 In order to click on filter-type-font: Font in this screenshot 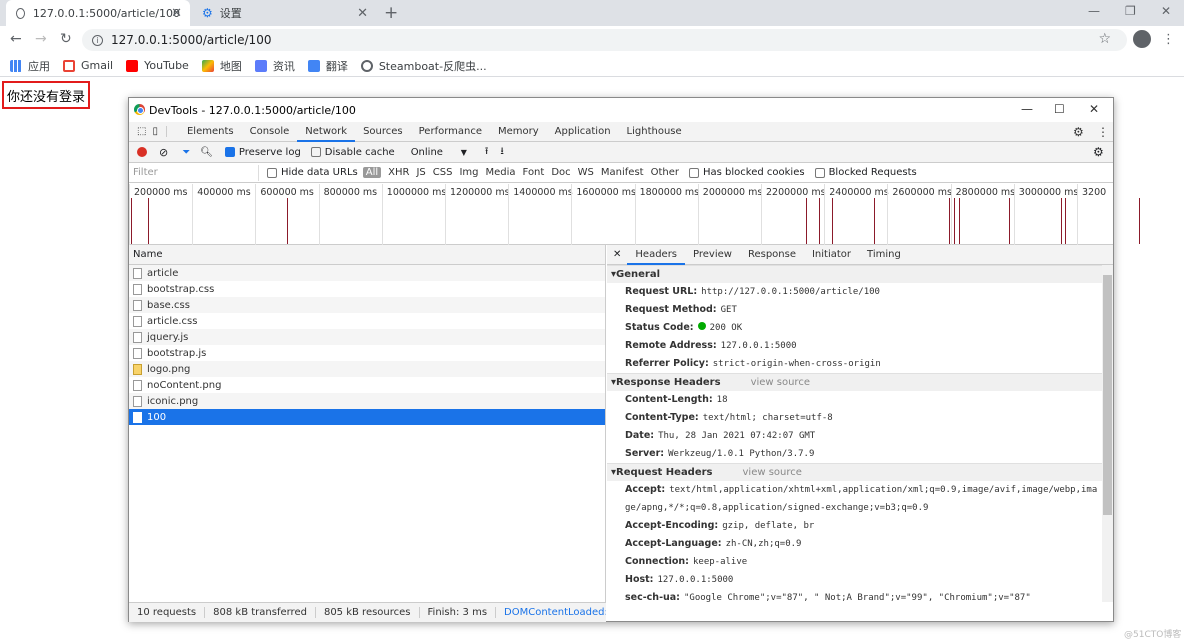, I will do `click(534, 172)`.